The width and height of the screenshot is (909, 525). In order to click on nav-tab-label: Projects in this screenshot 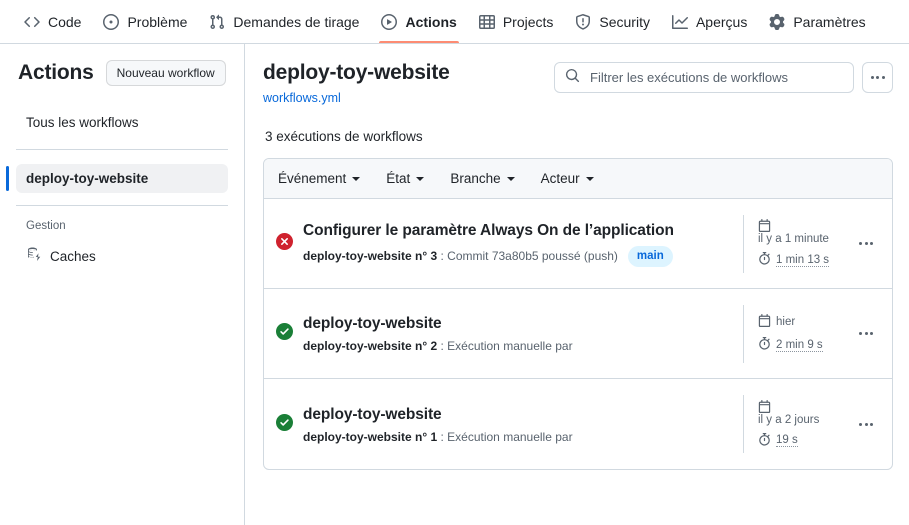, I will do `click(528, 21)`.